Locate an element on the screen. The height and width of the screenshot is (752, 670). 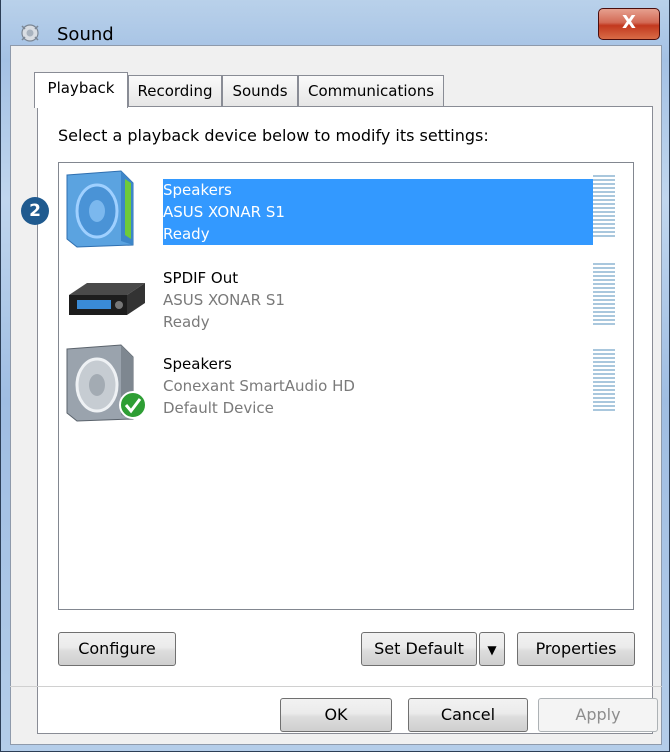
properties-button: Properties is located at coordinates (576, 649).